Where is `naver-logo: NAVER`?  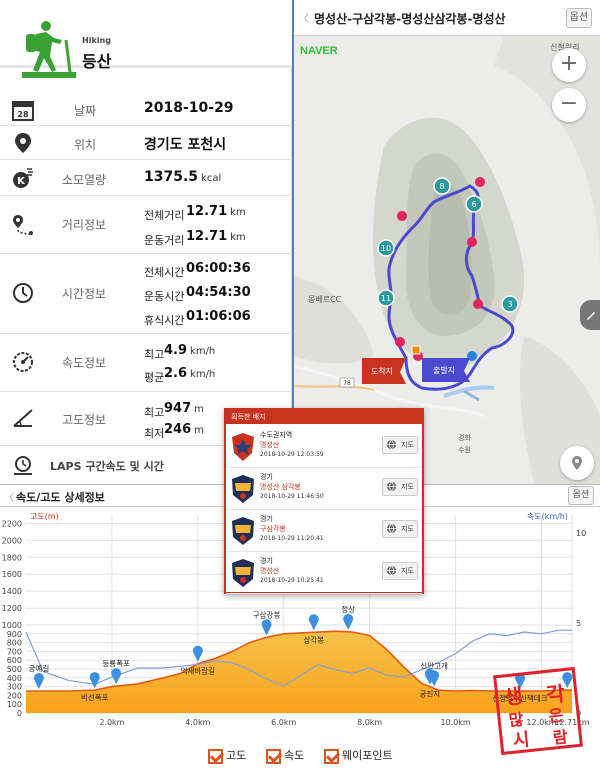
naver-logo: NAVER is located at coordinates (319, 51).